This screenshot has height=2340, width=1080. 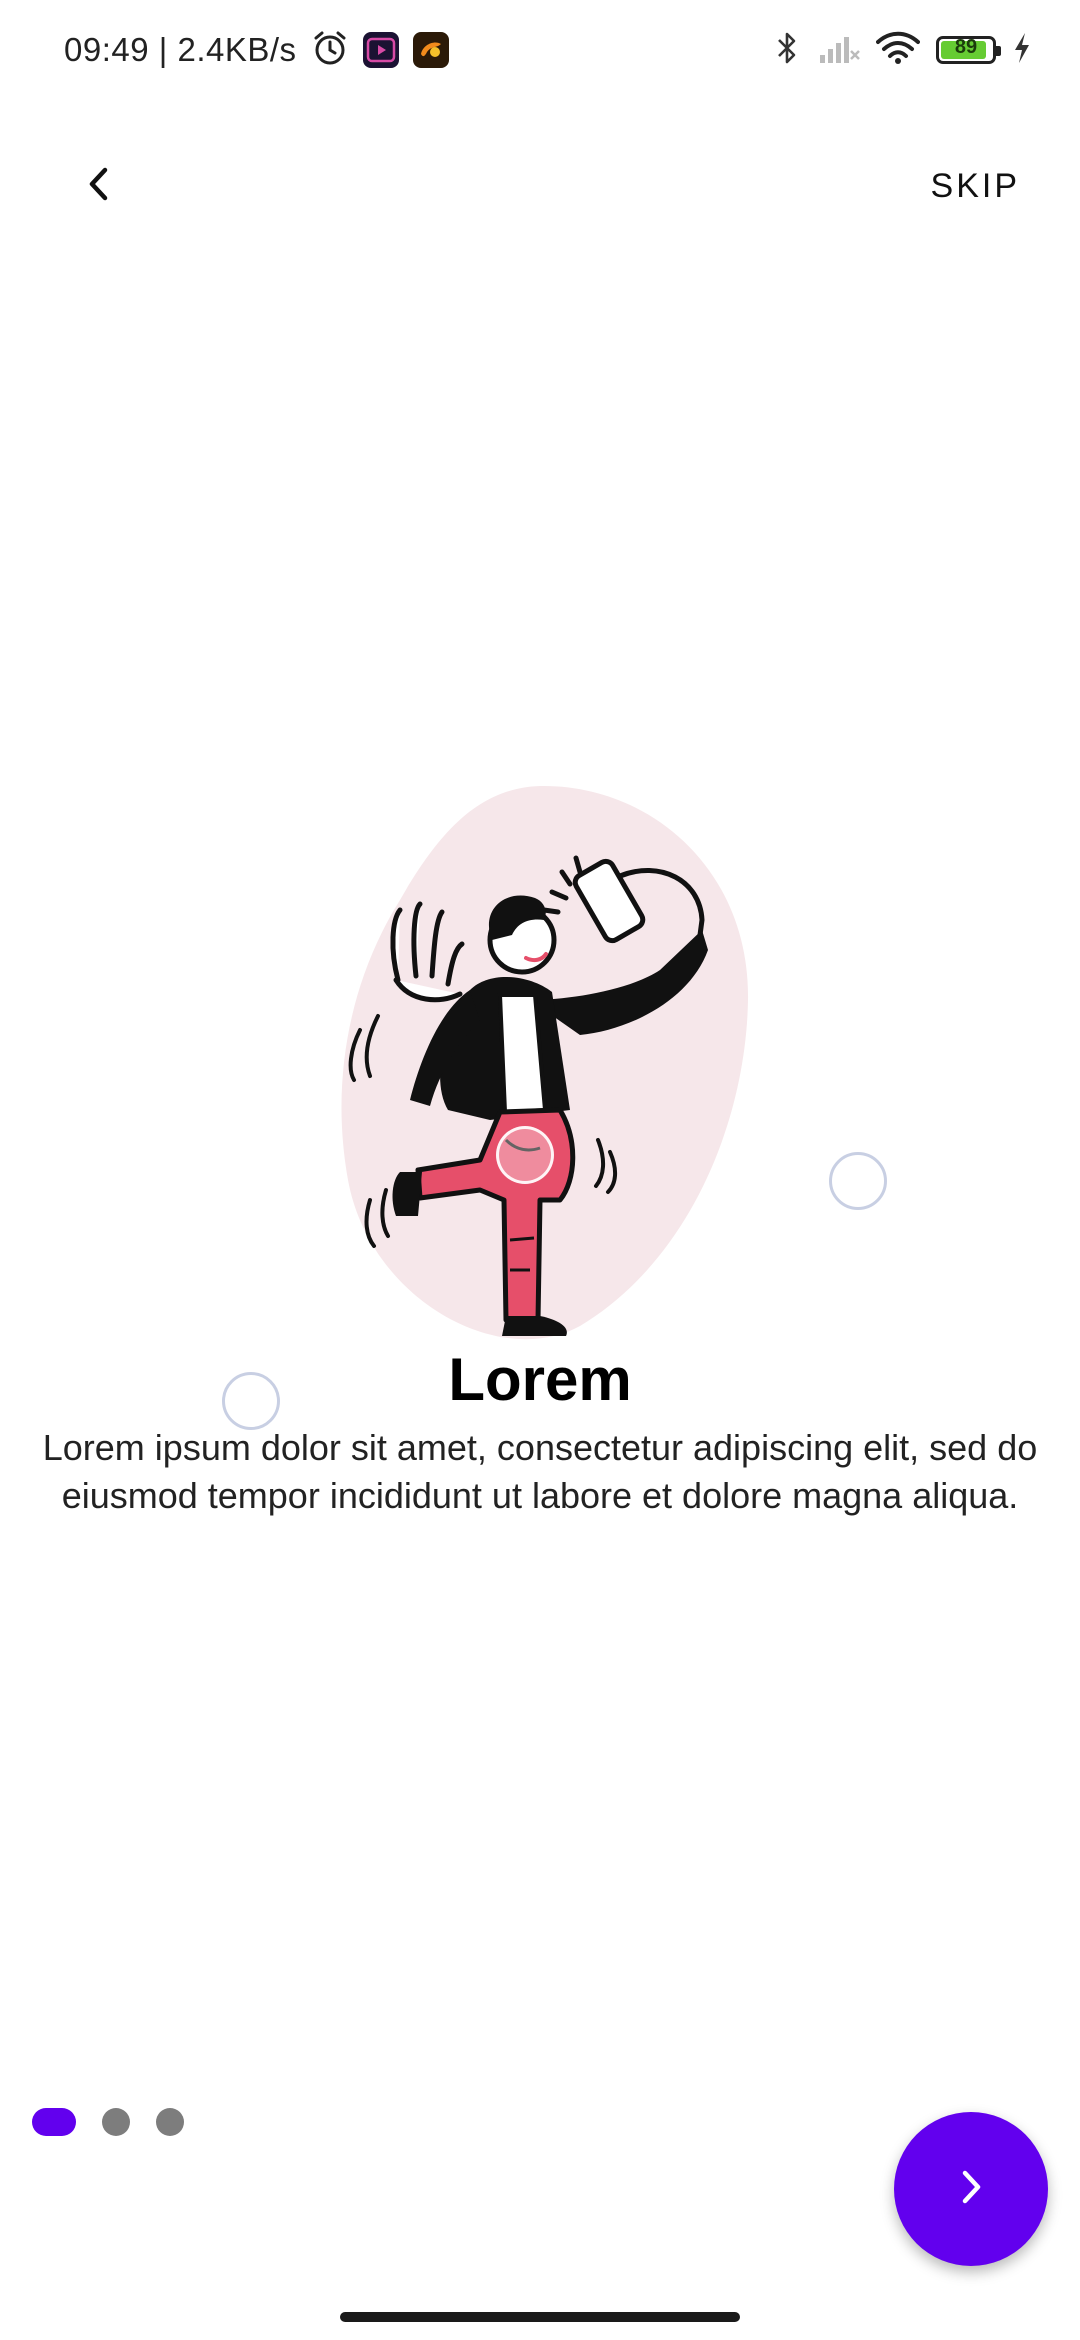 I want to click on status-left: 09:49 | 2.4KB/s, so click(x=256, y=50).